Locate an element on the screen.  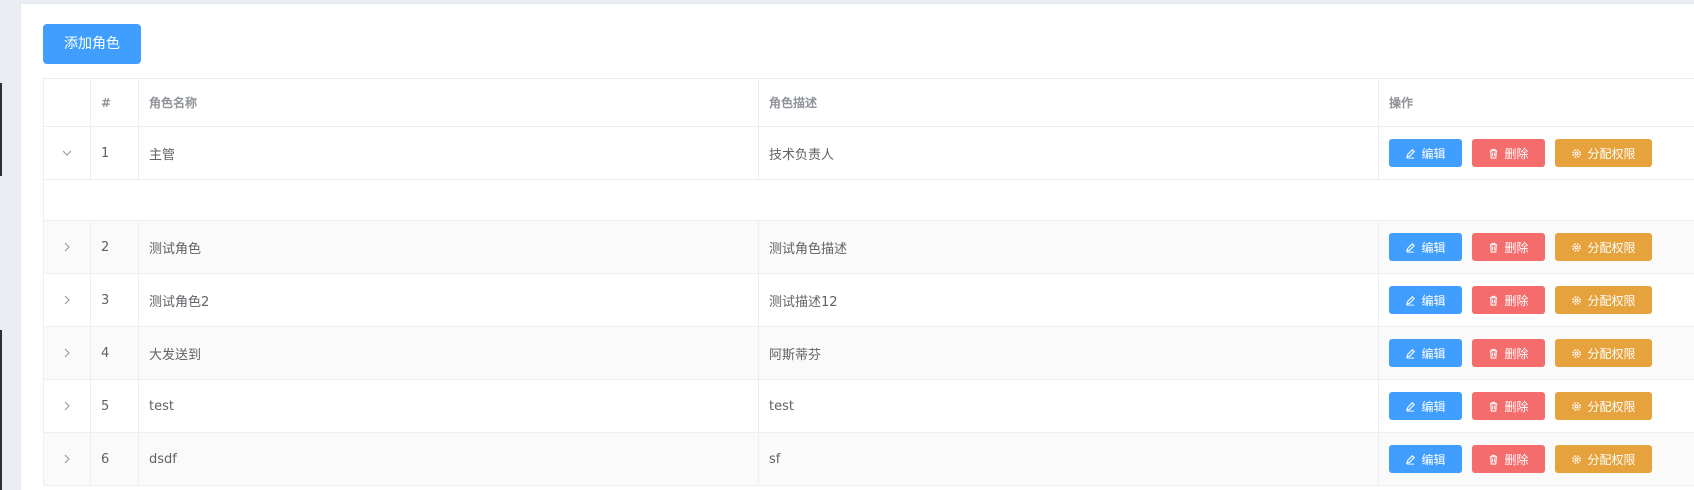
header-expand-cell is located at coordinates (67, 102).